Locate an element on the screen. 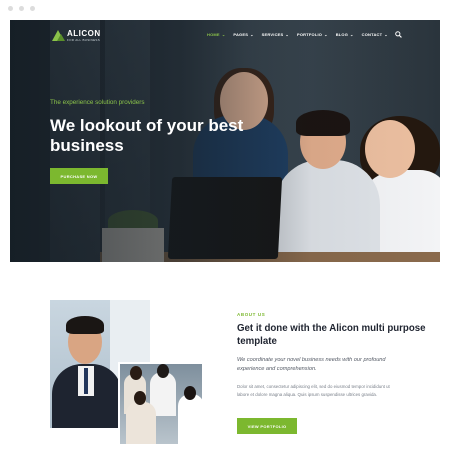 The image size is (450, 456). nav-item-contact: CONTACT ⌄ is located at coordinates (375, 34).